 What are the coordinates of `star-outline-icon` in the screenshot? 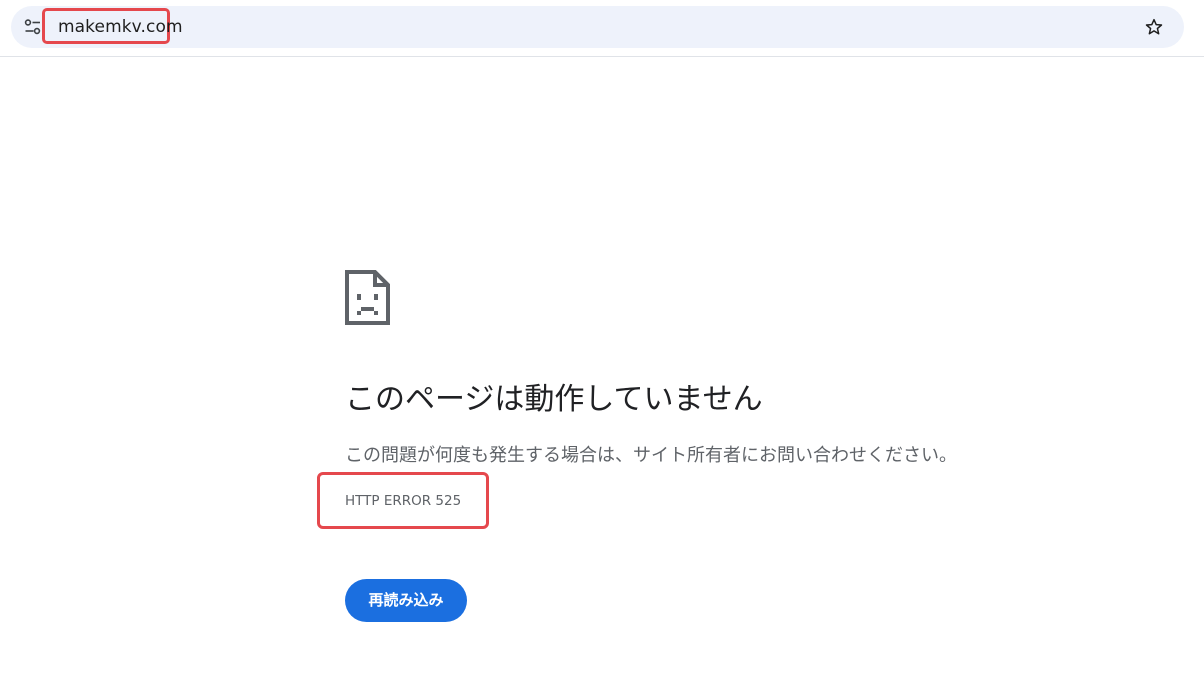 It's located at (1154, 27).